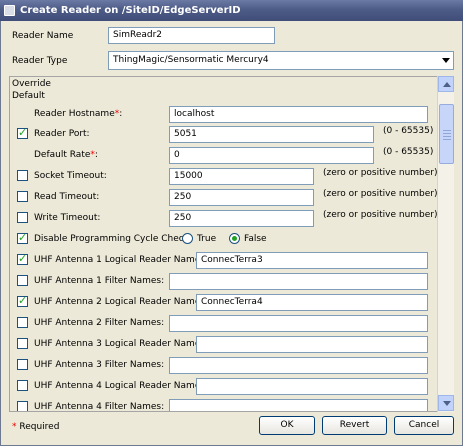 This screenshot has height=446, width=463. What do you see at coordinates (380, 215) in the screenshot?
I see `write-timeout-hint: (zero or positive number)` at bounding box center [380, 215].